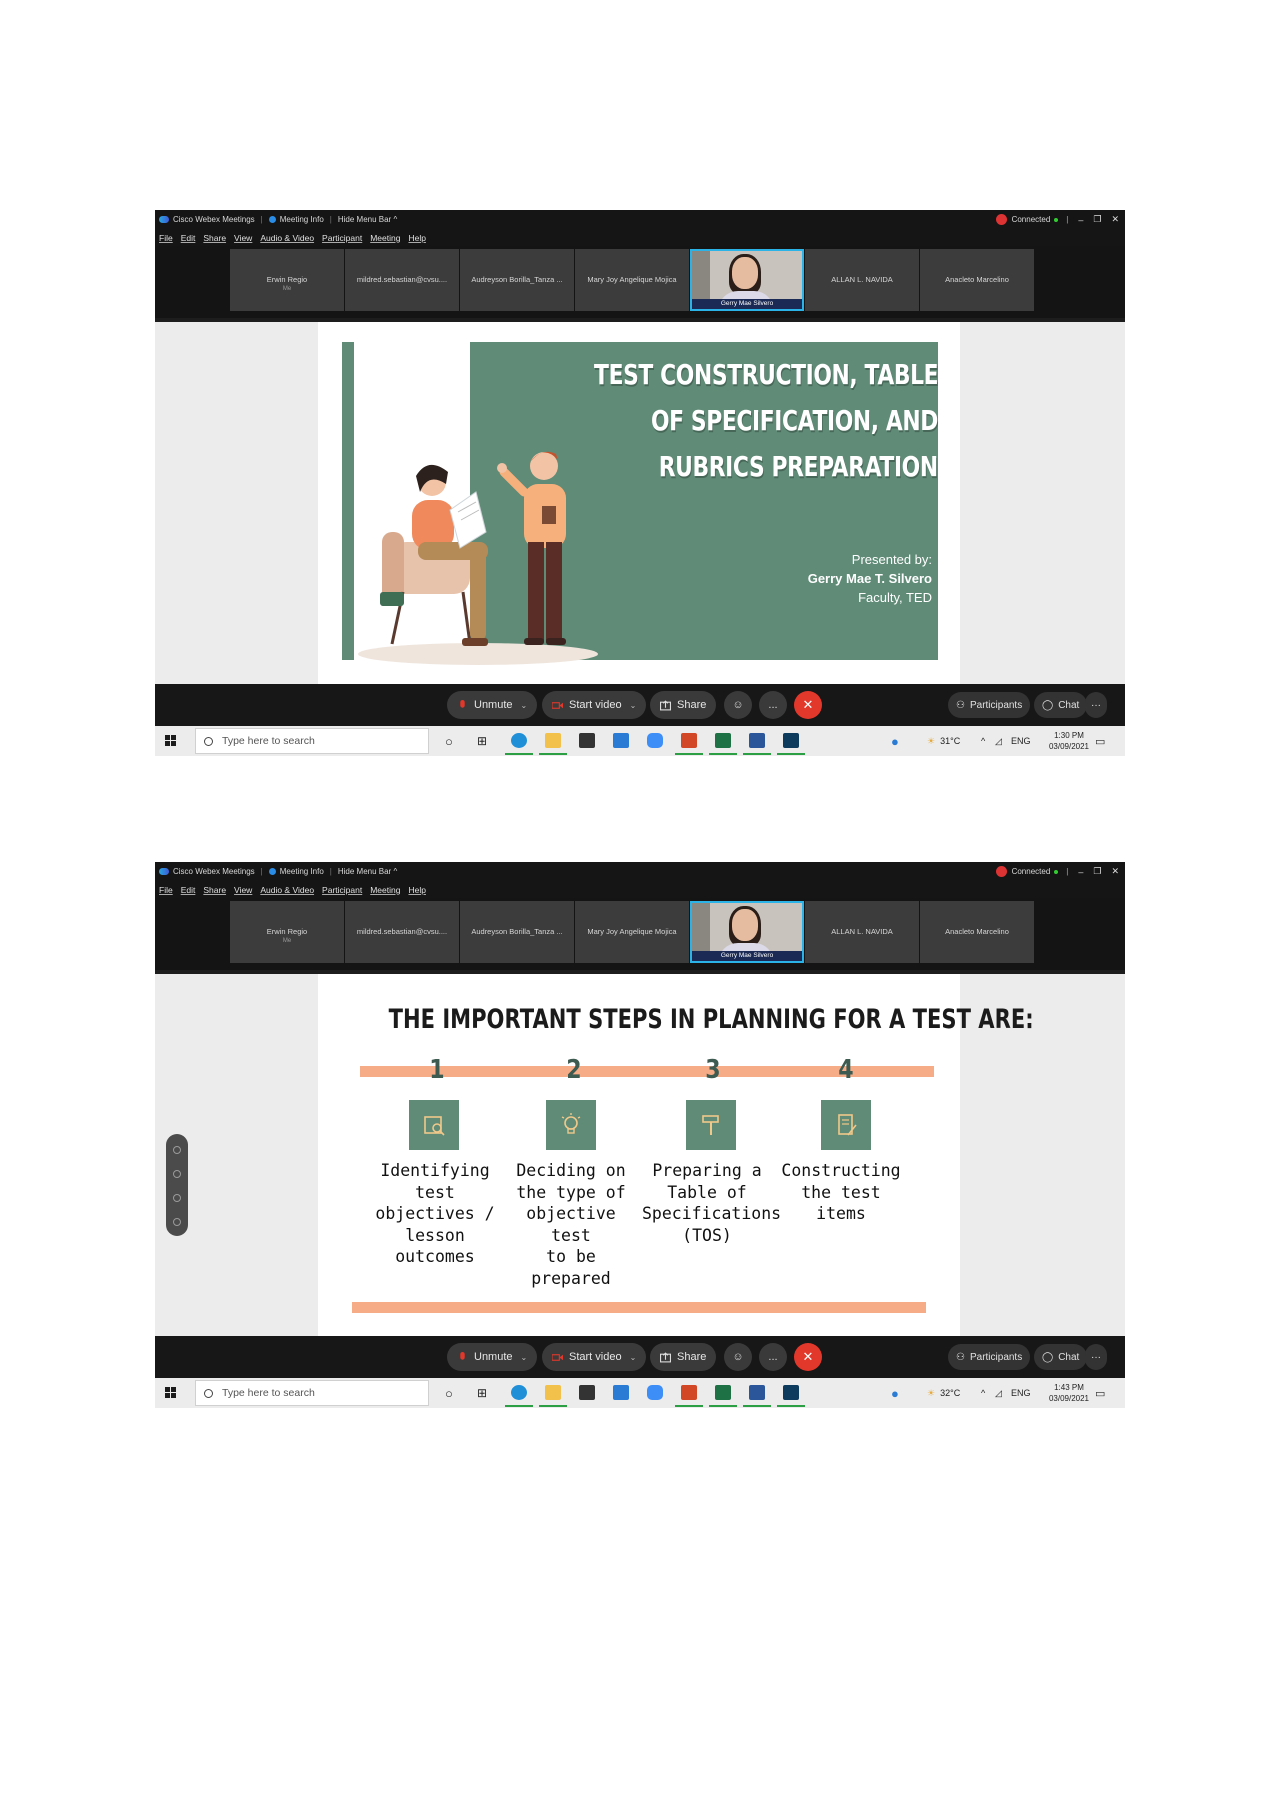 The image size is (1272, 1800). I want to click on taskbar-clock: 1:43 PM 03/09/2021, so click(1069, 1393).